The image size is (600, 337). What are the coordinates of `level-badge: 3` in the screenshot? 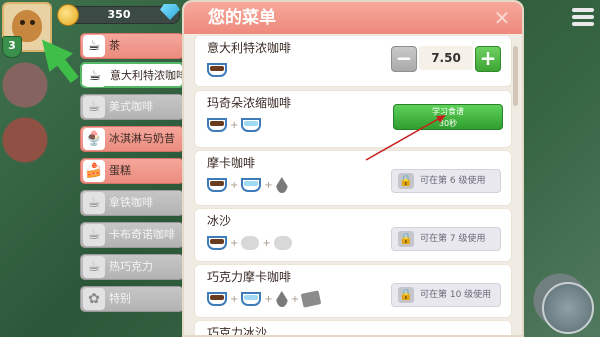 It's located at (12, 47).